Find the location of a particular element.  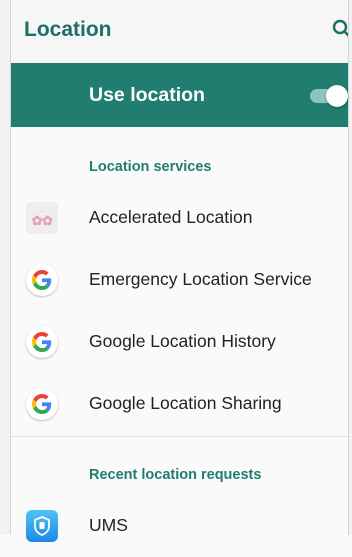

list-item-emergency-location-service: Emergency Location Service is located at coordinates (179, 280).